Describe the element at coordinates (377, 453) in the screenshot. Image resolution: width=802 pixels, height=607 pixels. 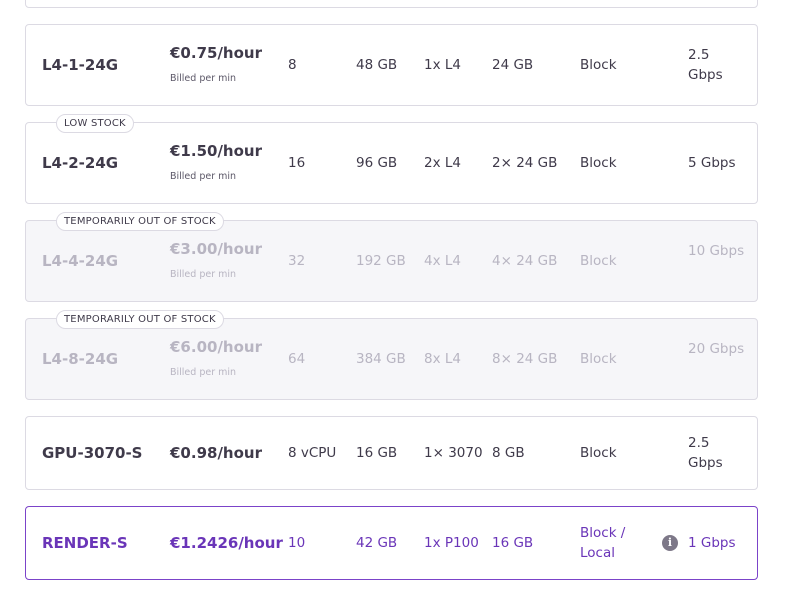
I see `ram-value: 16 GB` at that location.